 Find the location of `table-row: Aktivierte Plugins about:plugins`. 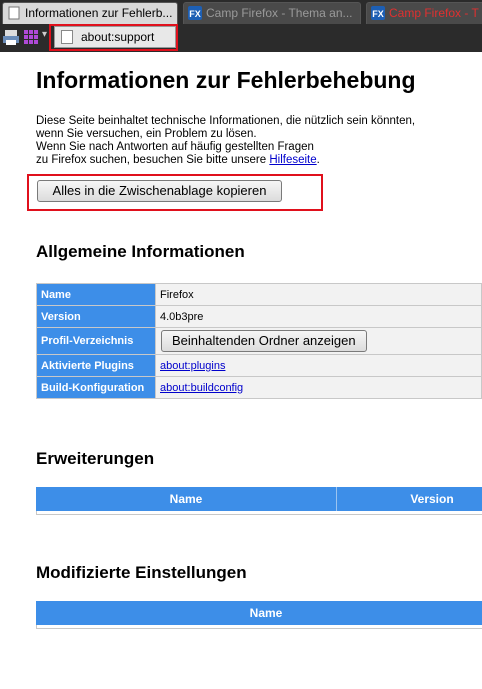

table-row: Aktivierte Plugins about:plugins is located at coordinates (259, 365).